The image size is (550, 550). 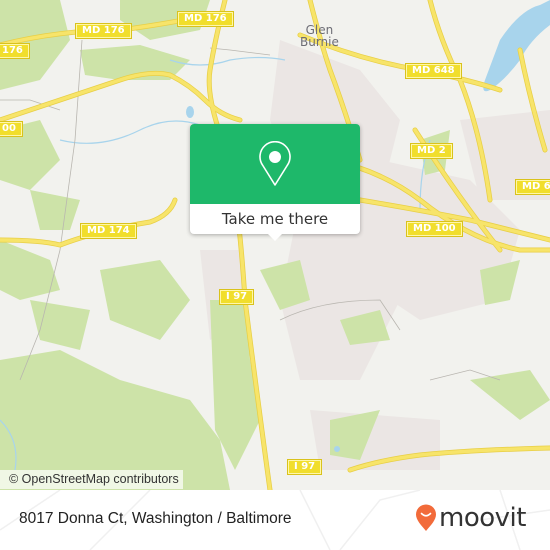 What do you see at coordinates (275, 219) in the screenshot?
I see `take-me-there-button: Take me there` at bounding box center [275, 219].